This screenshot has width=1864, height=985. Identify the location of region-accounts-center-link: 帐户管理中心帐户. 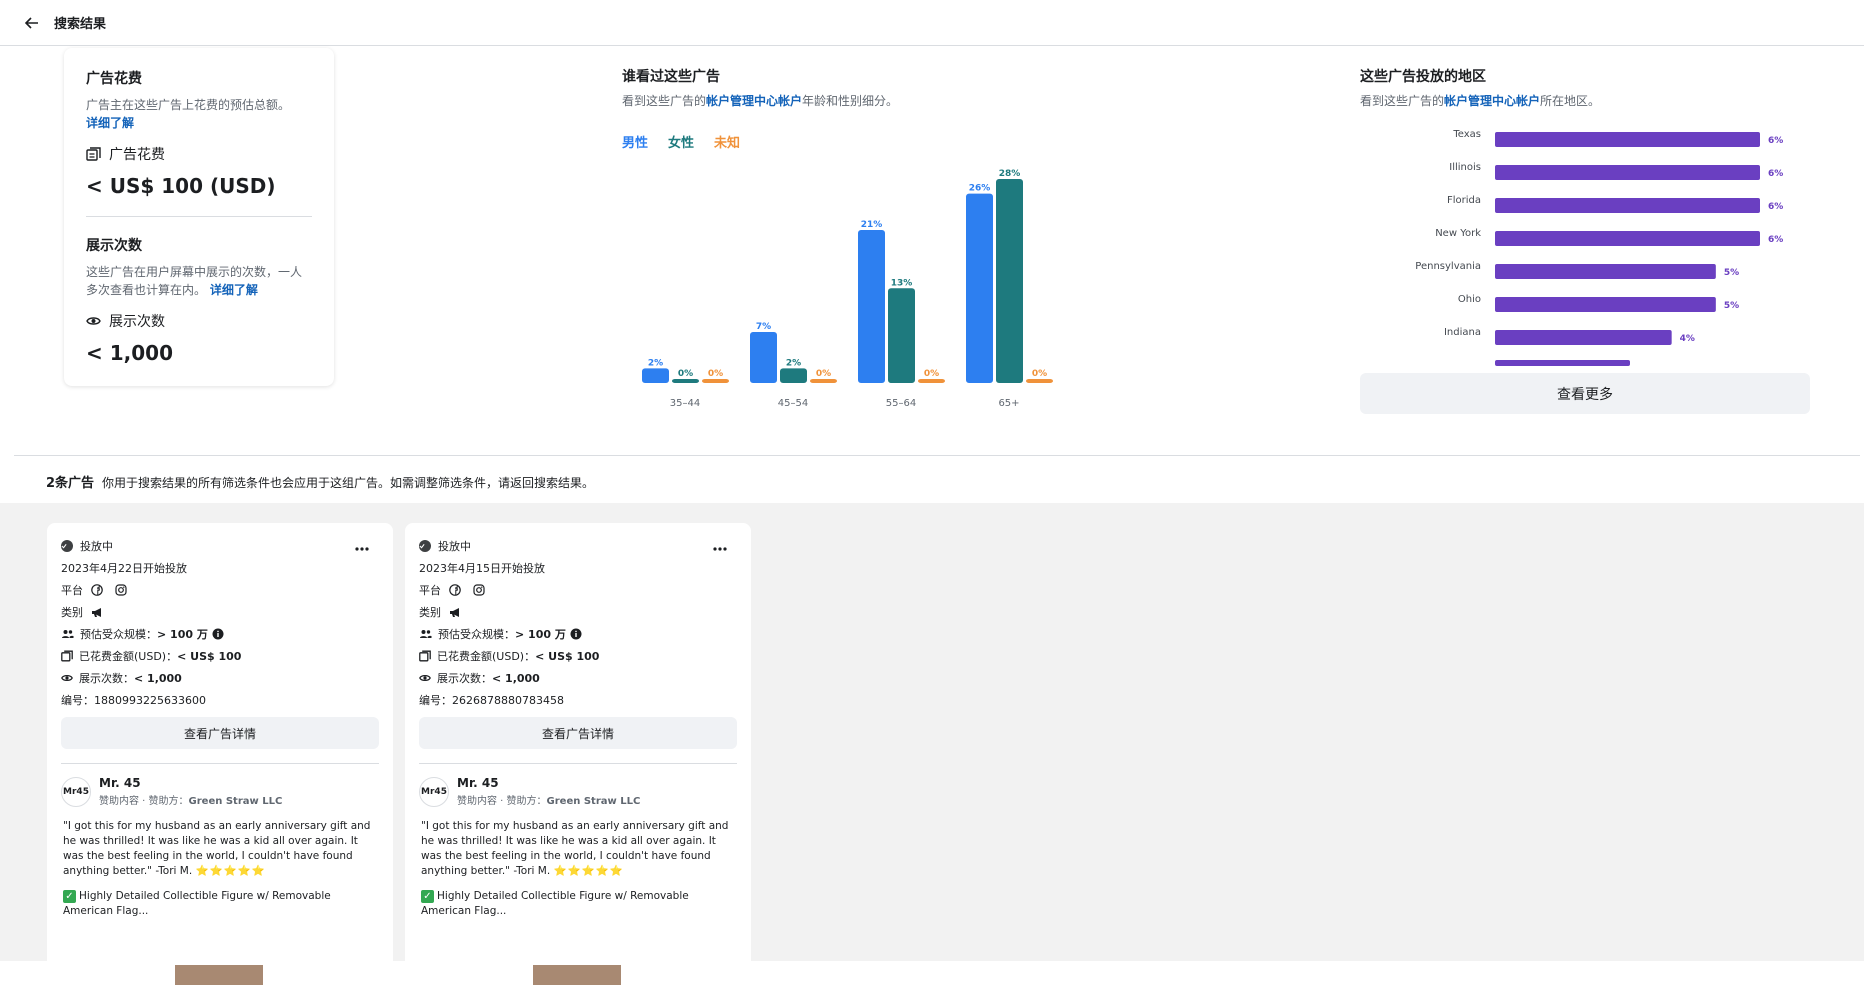
(1492, 101).